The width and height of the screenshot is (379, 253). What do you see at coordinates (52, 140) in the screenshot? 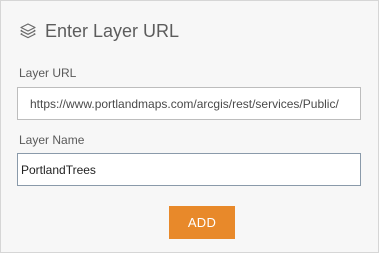
I see `layer-name-label: Layer Name` at bounding box center [52, 140].